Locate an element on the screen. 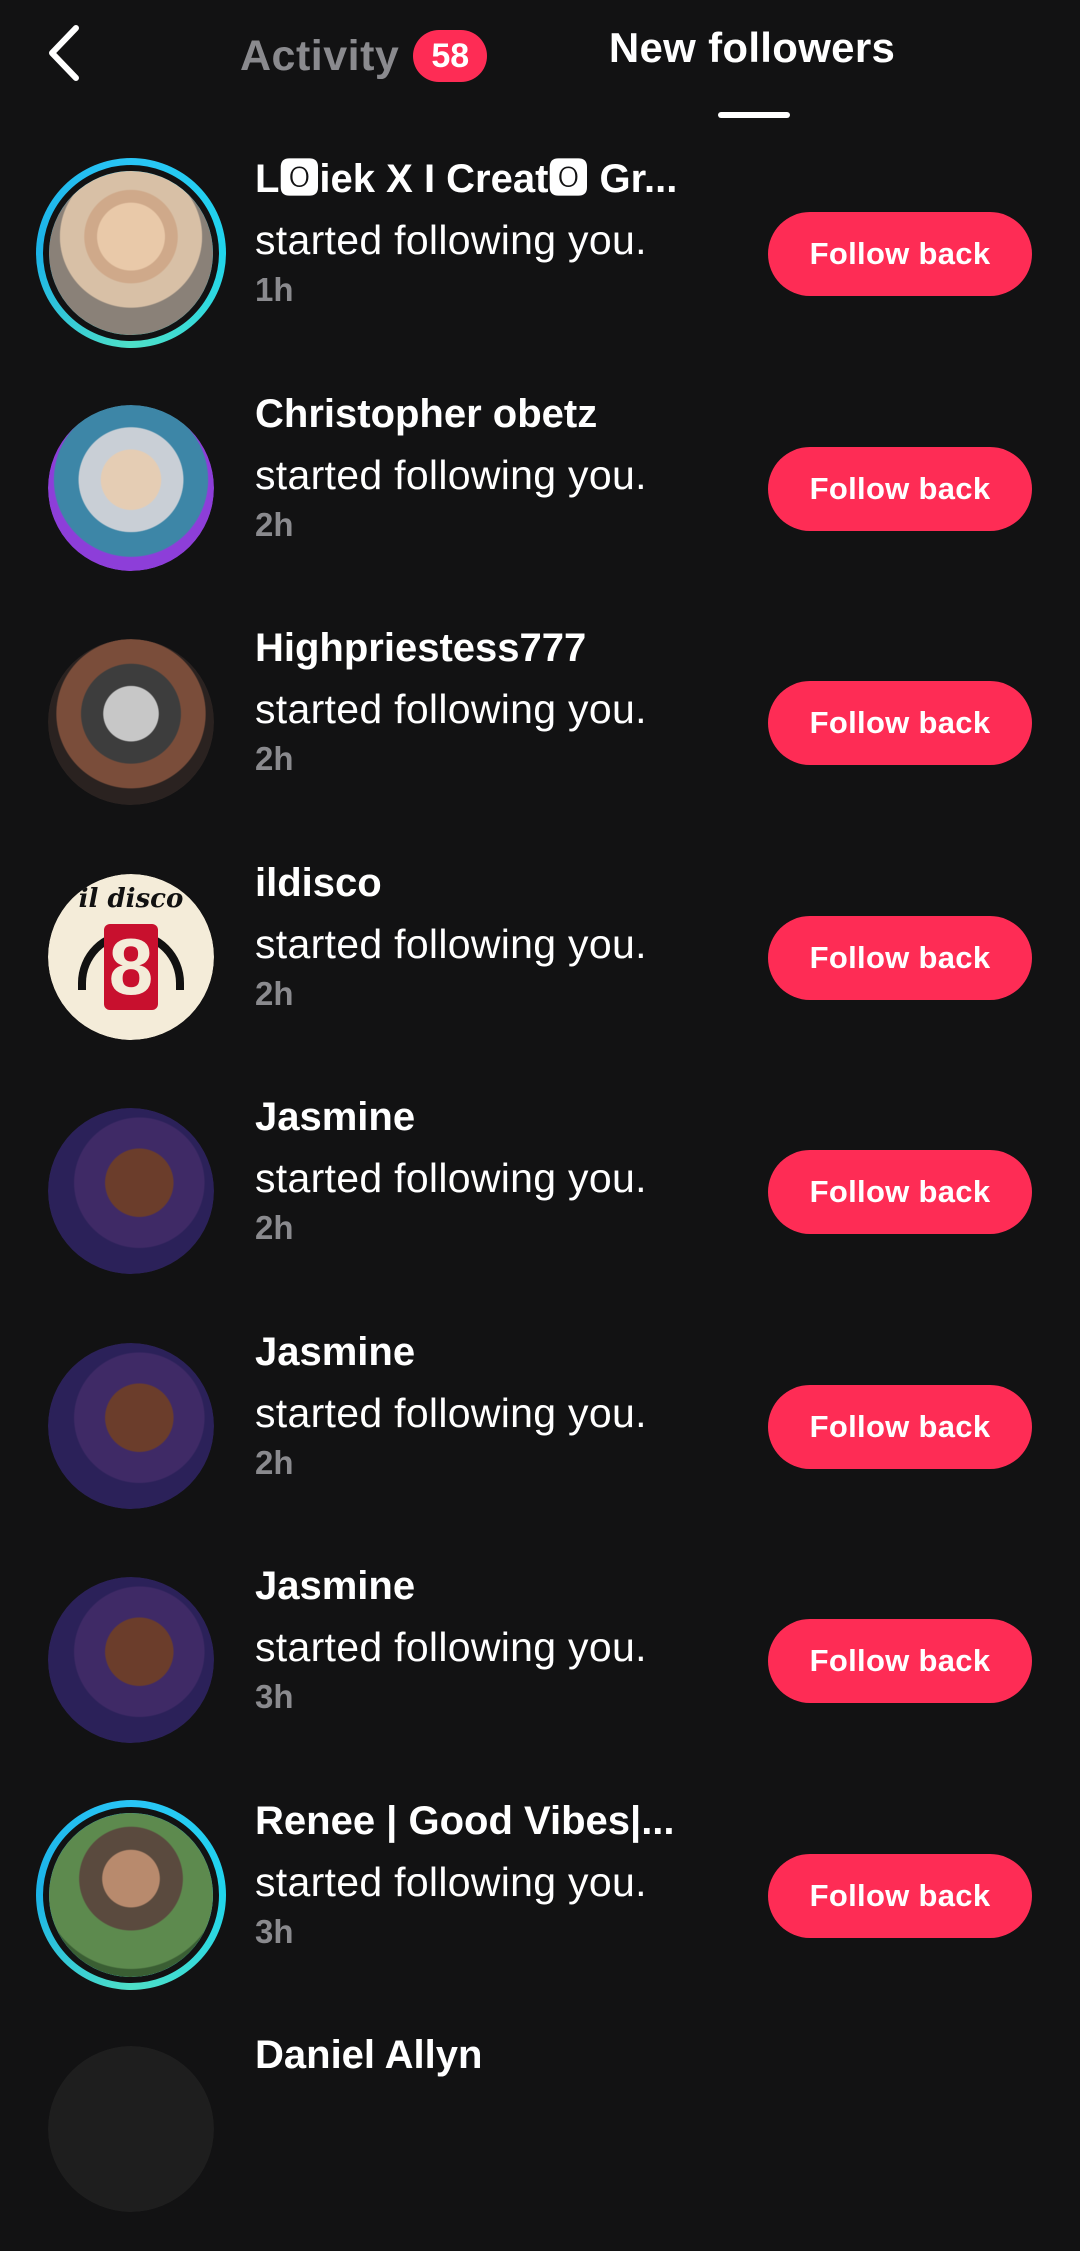 This screenshot has width=1080, height=2251. follower-name: Daniel Allyn is located at coordinates (505, 2056).